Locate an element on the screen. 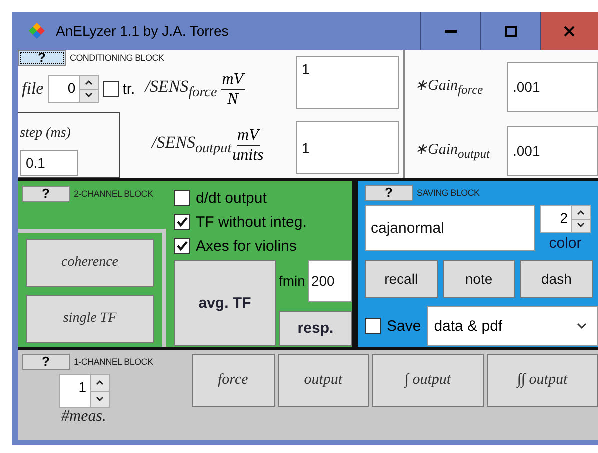 This screenshot has height=453, width=598. sens-output-field: 1 is located at coordinates (347, 147).